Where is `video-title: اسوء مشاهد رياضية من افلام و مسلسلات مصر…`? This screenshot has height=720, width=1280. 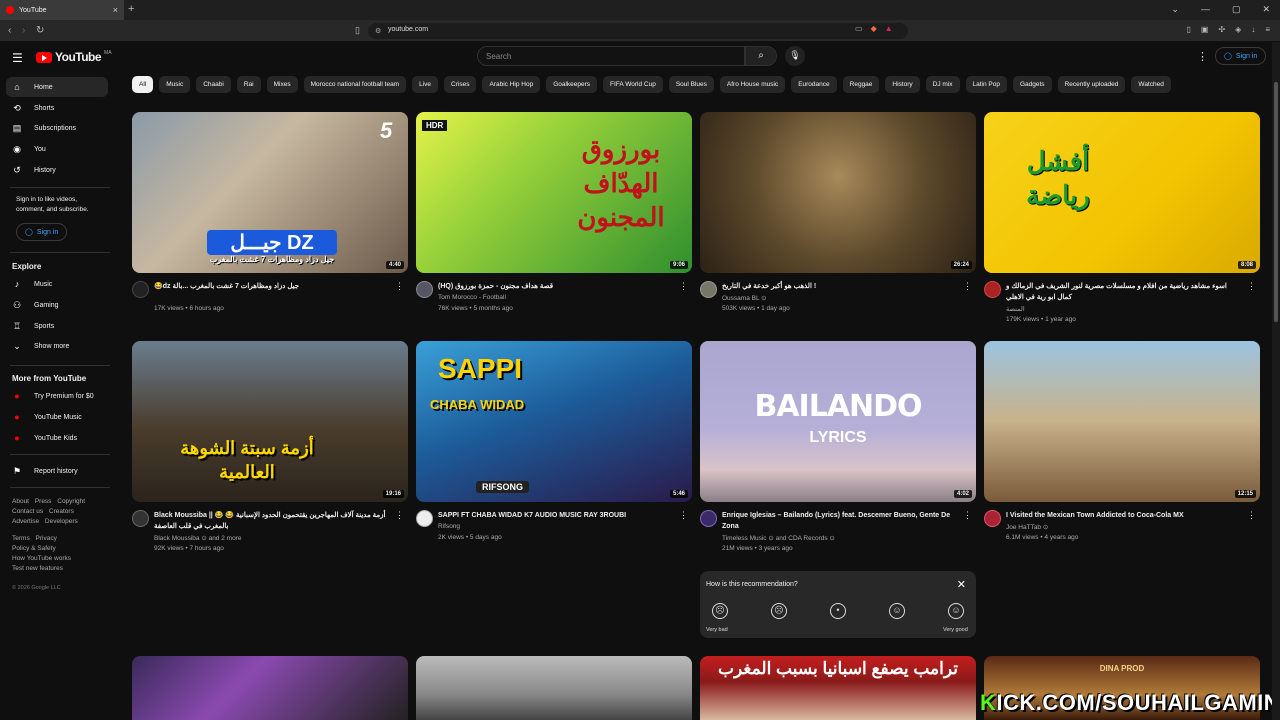
video-title: اسوء مشاهد رياضية من افلام و مسلسلات مصر… is located at coordinates (1123, 292).